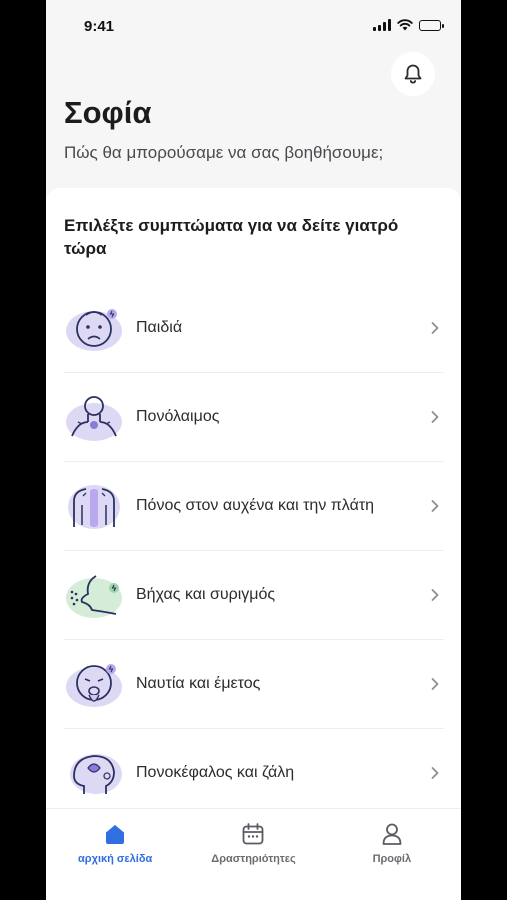  What do you see at coordinates (382, 25) in the screenshot?
I see `signal-icon` at bounding box center [382, 25].